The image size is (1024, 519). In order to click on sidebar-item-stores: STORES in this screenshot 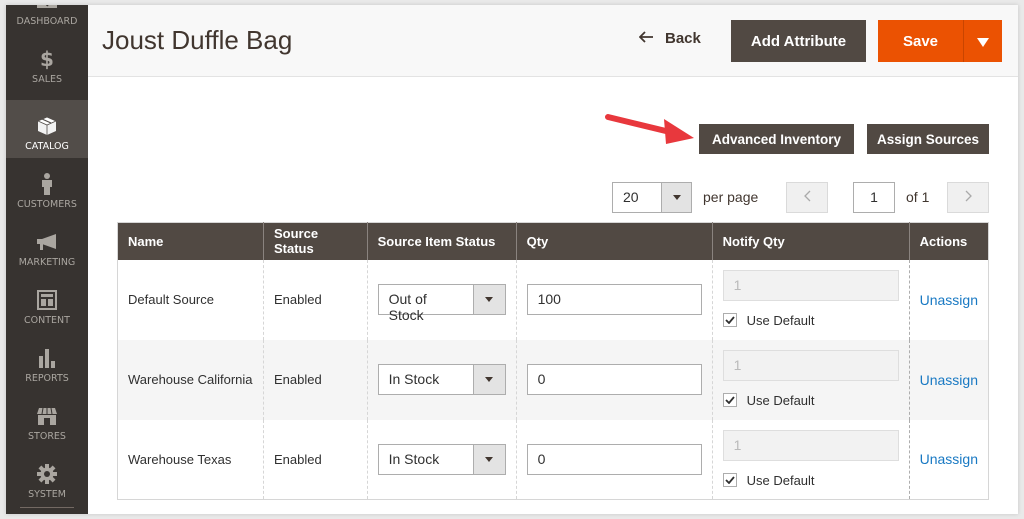, I will do `click(47, 419)`.